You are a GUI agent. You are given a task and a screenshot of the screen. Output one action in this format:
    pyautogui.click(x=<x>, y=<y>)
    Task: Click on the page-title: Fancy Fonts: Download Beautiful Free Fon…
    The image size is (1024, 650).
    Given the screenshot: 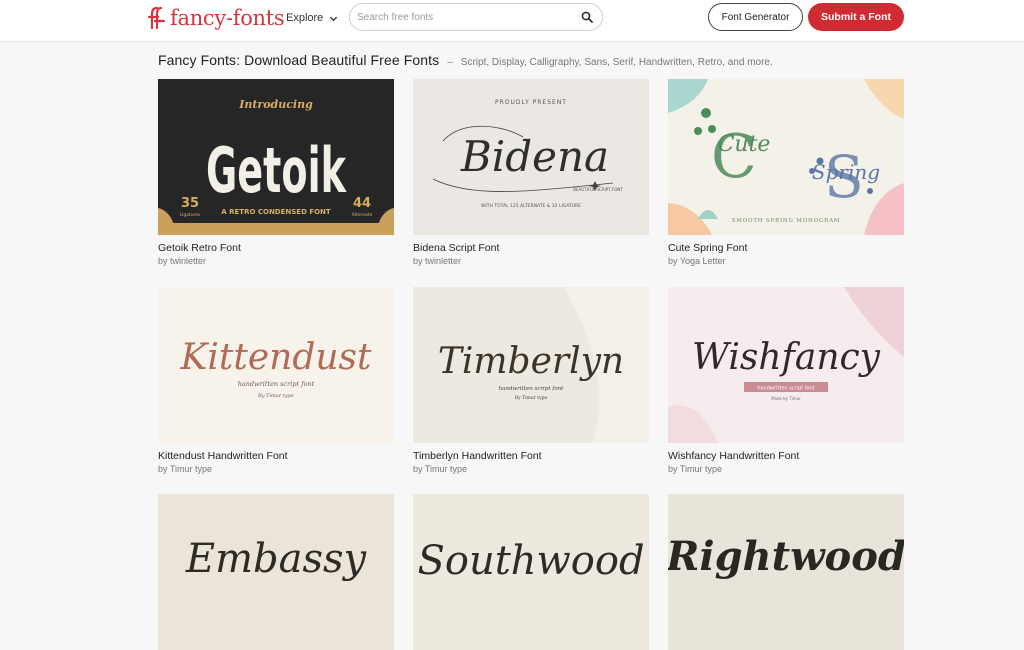 What is the action you would take?
    pyautogui.click(x=299, y=60)
    